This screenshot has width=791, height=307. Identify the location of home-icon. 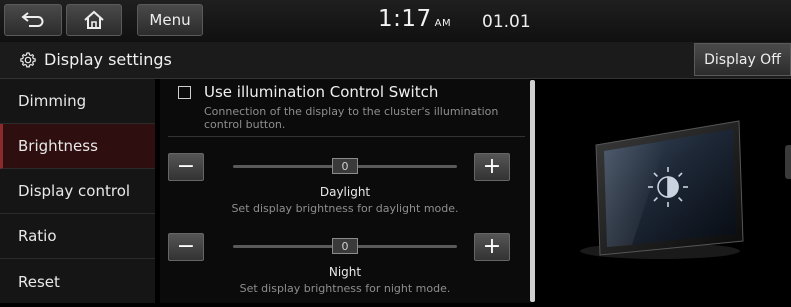
(94, 19).